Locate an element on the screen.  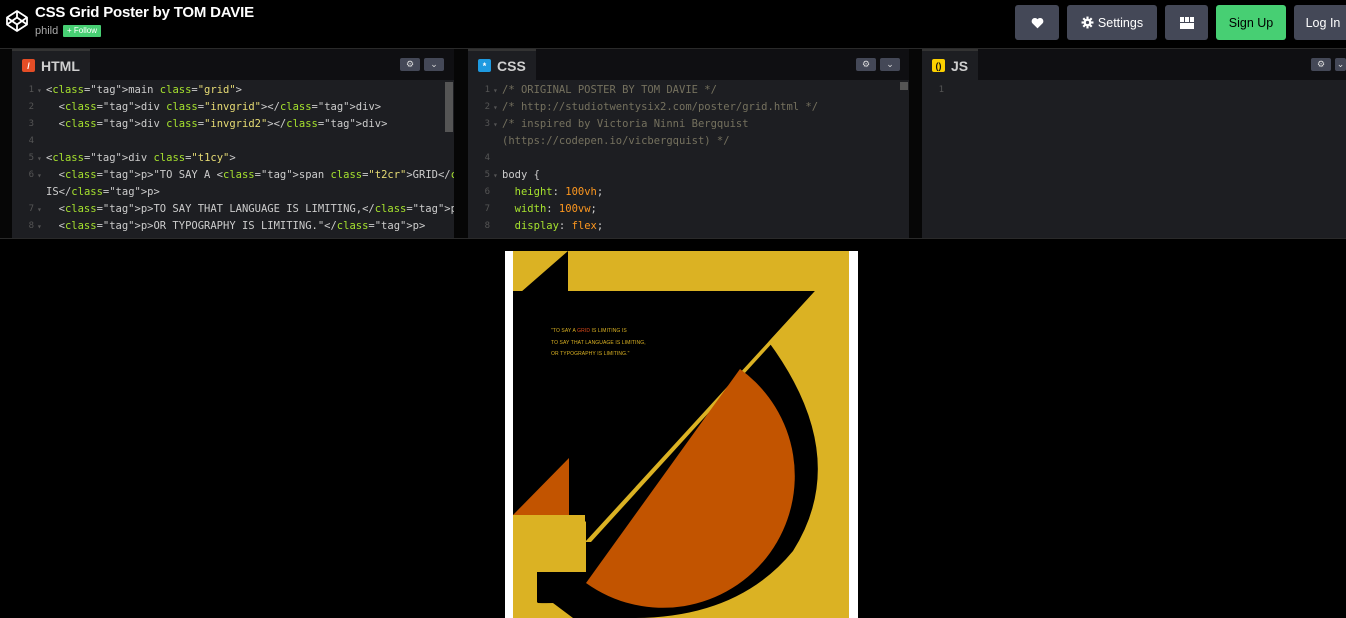
js-editor-pane: () JS ⚙ ⌄ 1 is located at coordinates (1134, 144).